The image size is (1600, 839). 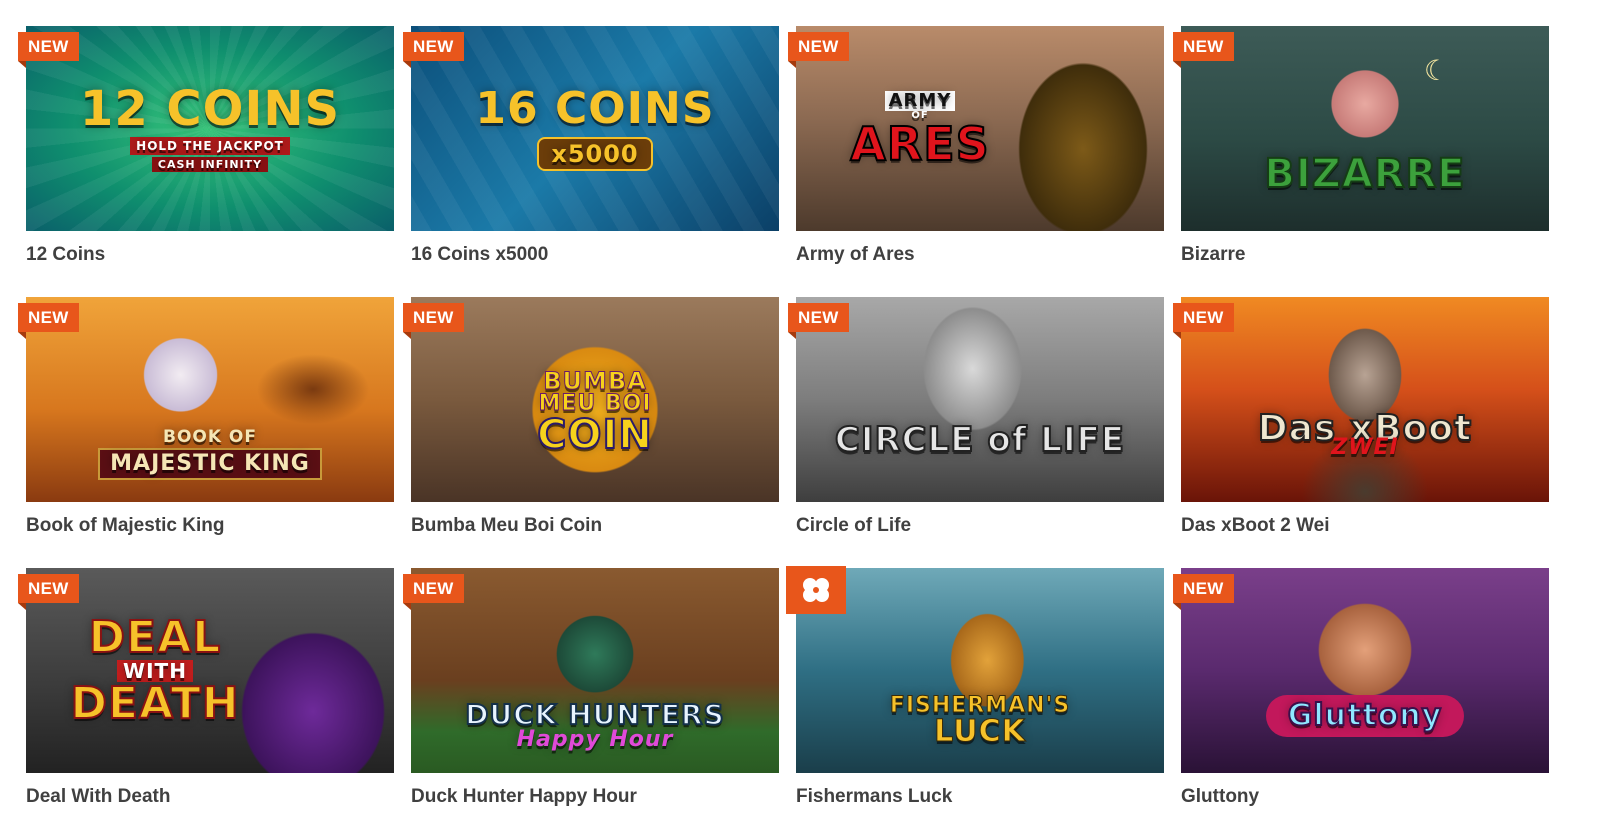 What do you see at coordinates (595, 255) in the screenshot?
I see `game-title: 16 Coins x5000` at bounding box center [595, 255].